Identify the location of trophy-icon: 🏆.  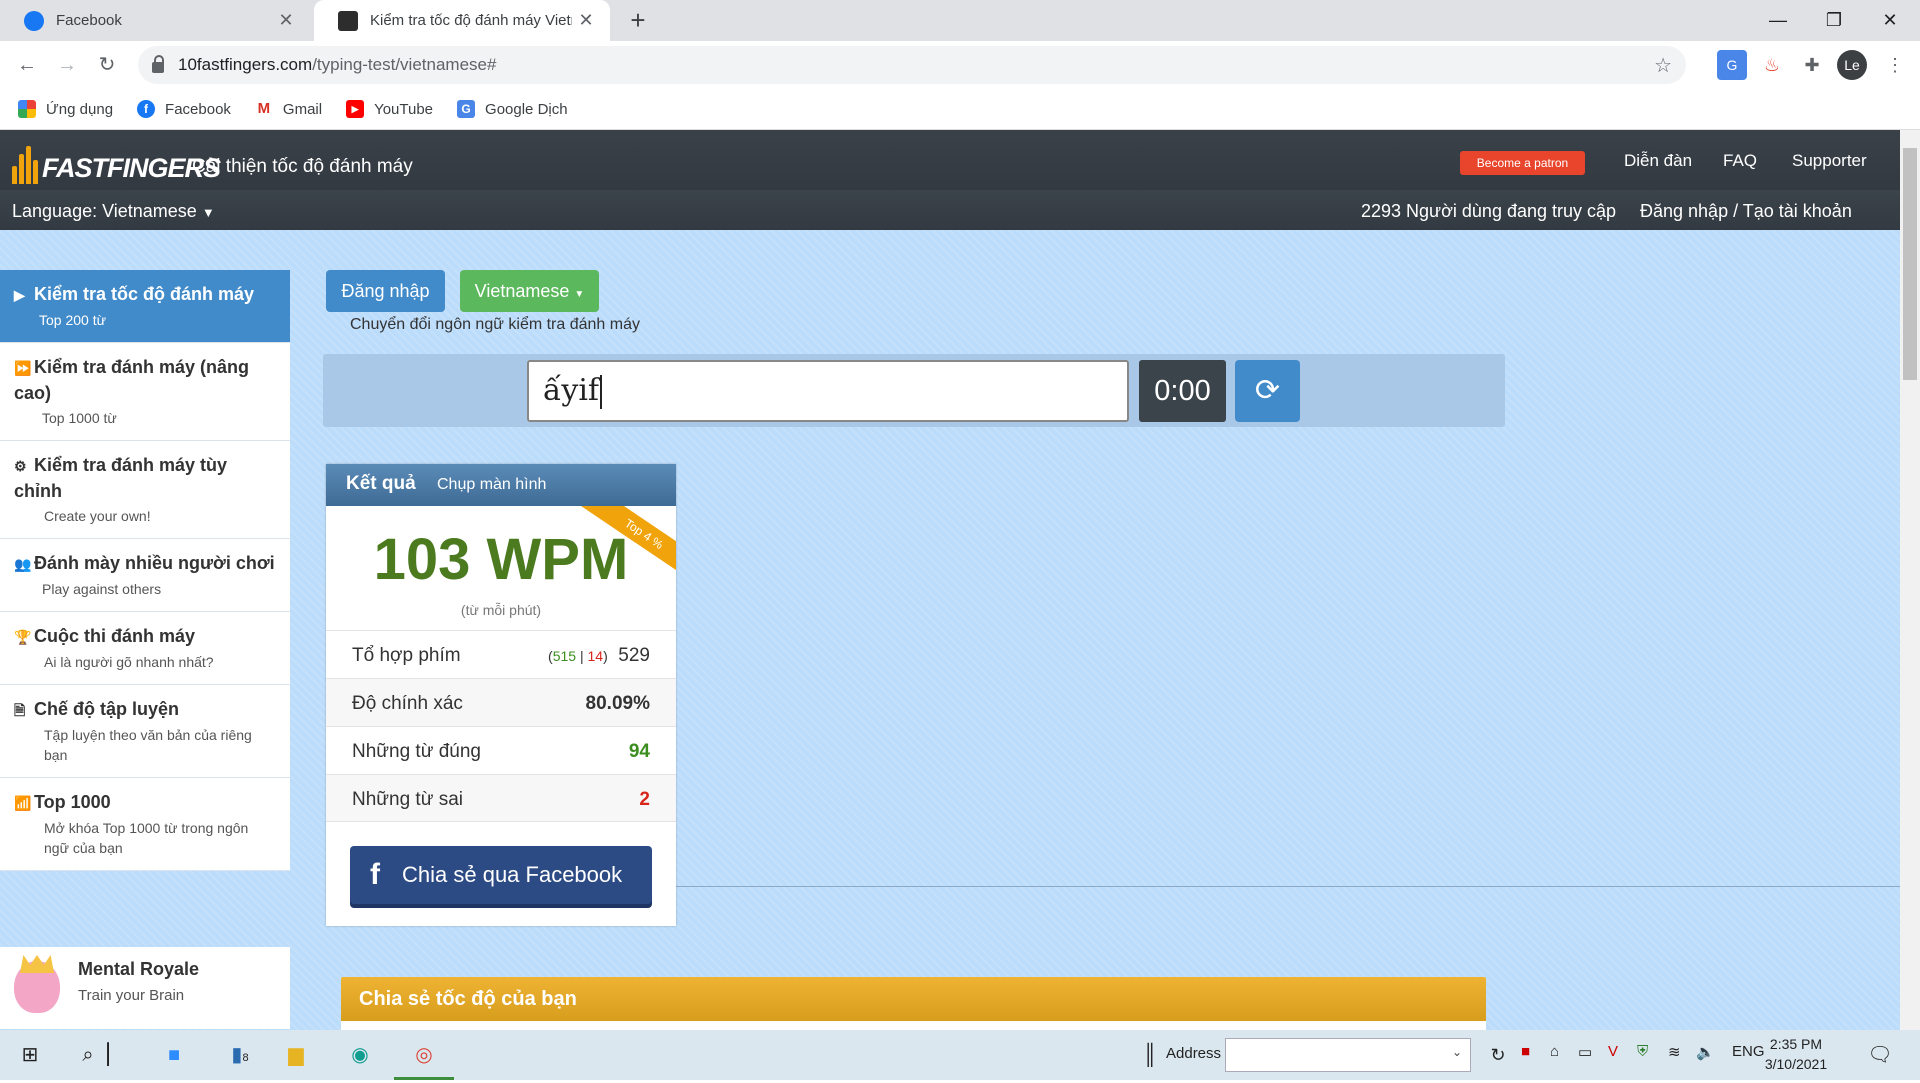
(23, 637).